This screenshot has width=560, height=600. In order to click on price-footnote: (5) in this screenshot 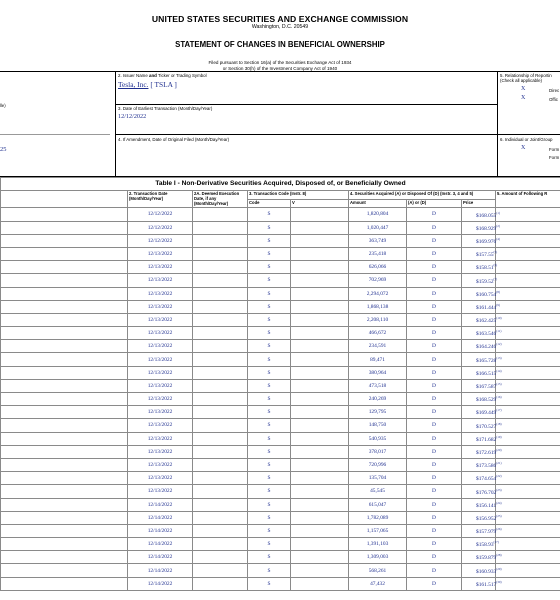, I will do `click(496, 252)`.